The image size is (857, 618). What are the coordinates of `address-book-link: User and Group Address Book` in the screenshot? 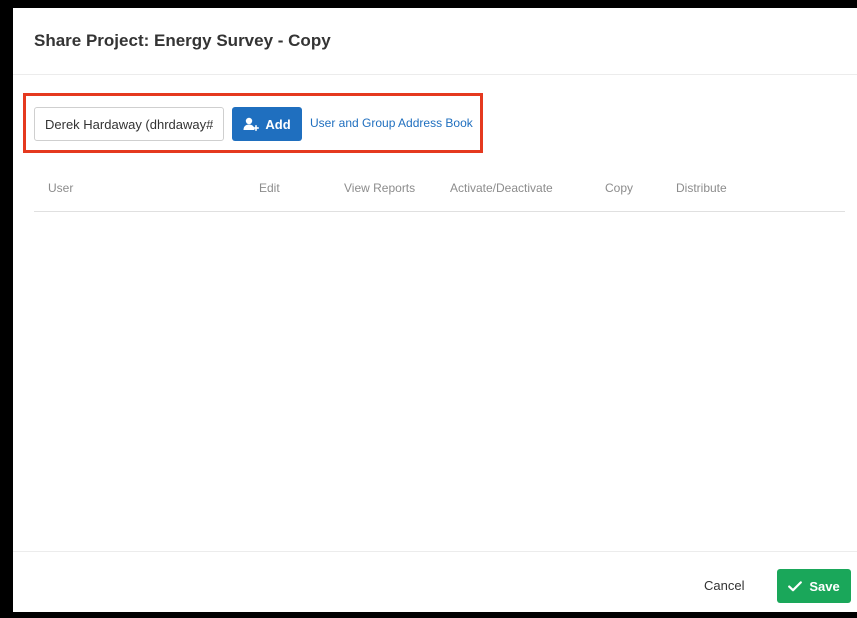 It's located at (391, 123).